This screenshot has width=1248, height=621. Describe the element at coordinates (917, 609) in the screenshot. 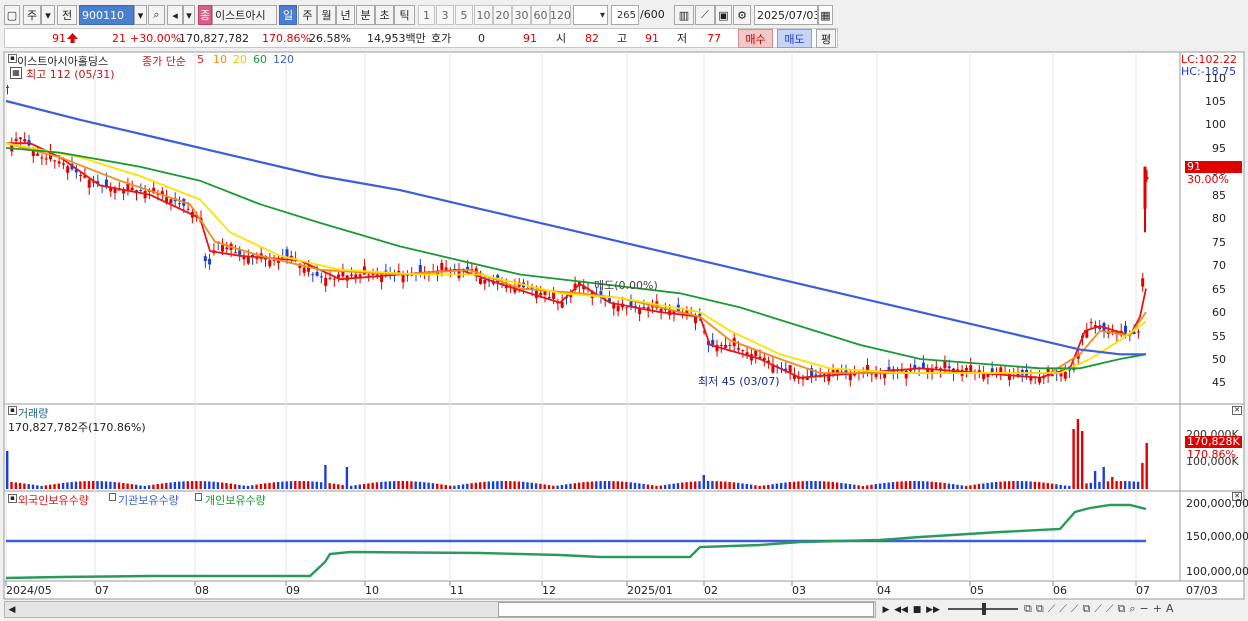

I see `stop-icon: ■` at that location.